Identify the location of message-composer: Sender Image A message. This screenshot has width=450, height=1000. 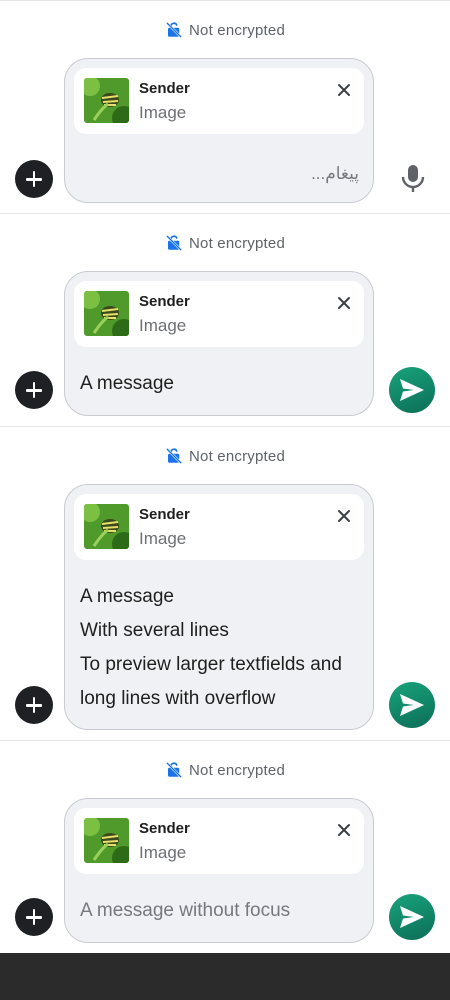
(219, 343).